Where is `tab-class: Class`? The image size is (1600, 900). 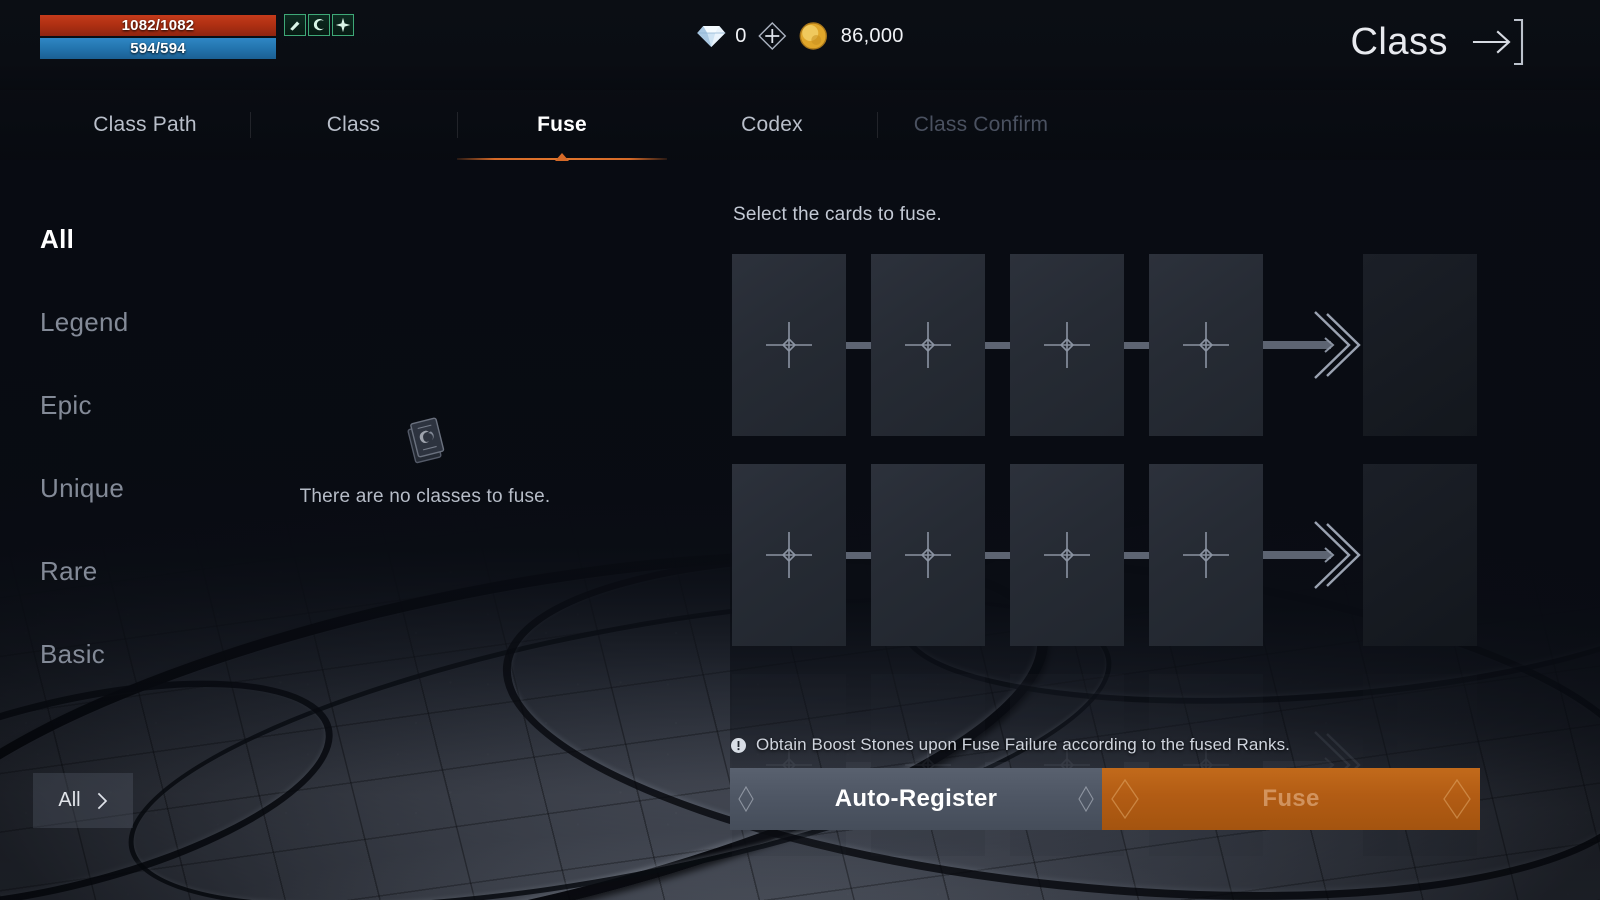
tab-class: Class is located at coordinates (353, 125).